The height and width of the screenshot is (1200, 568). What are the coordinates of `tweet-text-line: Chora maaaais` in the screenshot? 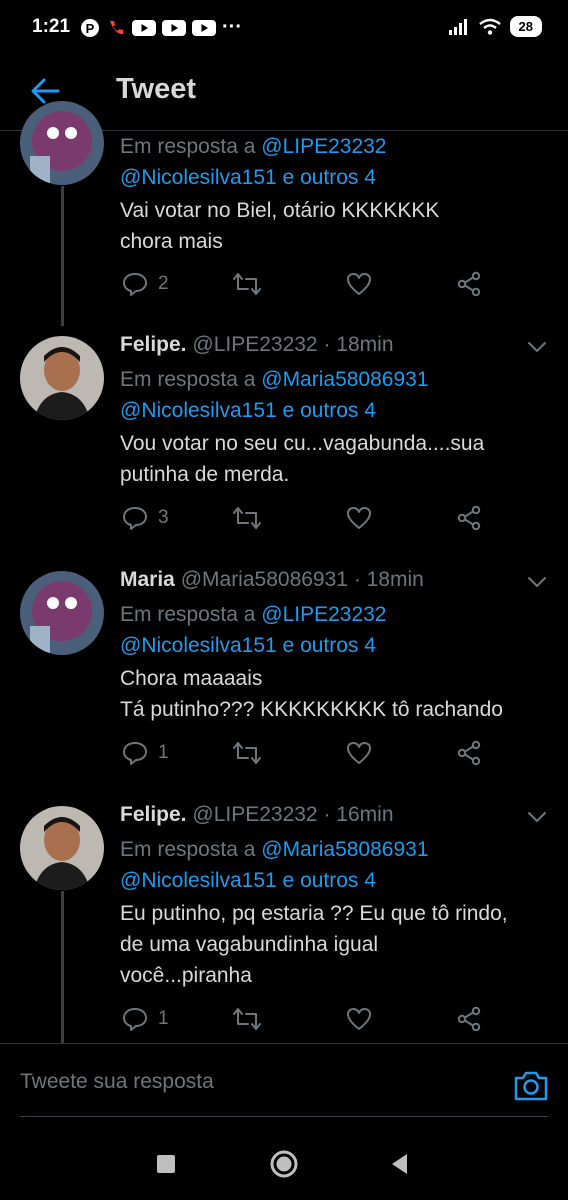 It's located at (191, 678).